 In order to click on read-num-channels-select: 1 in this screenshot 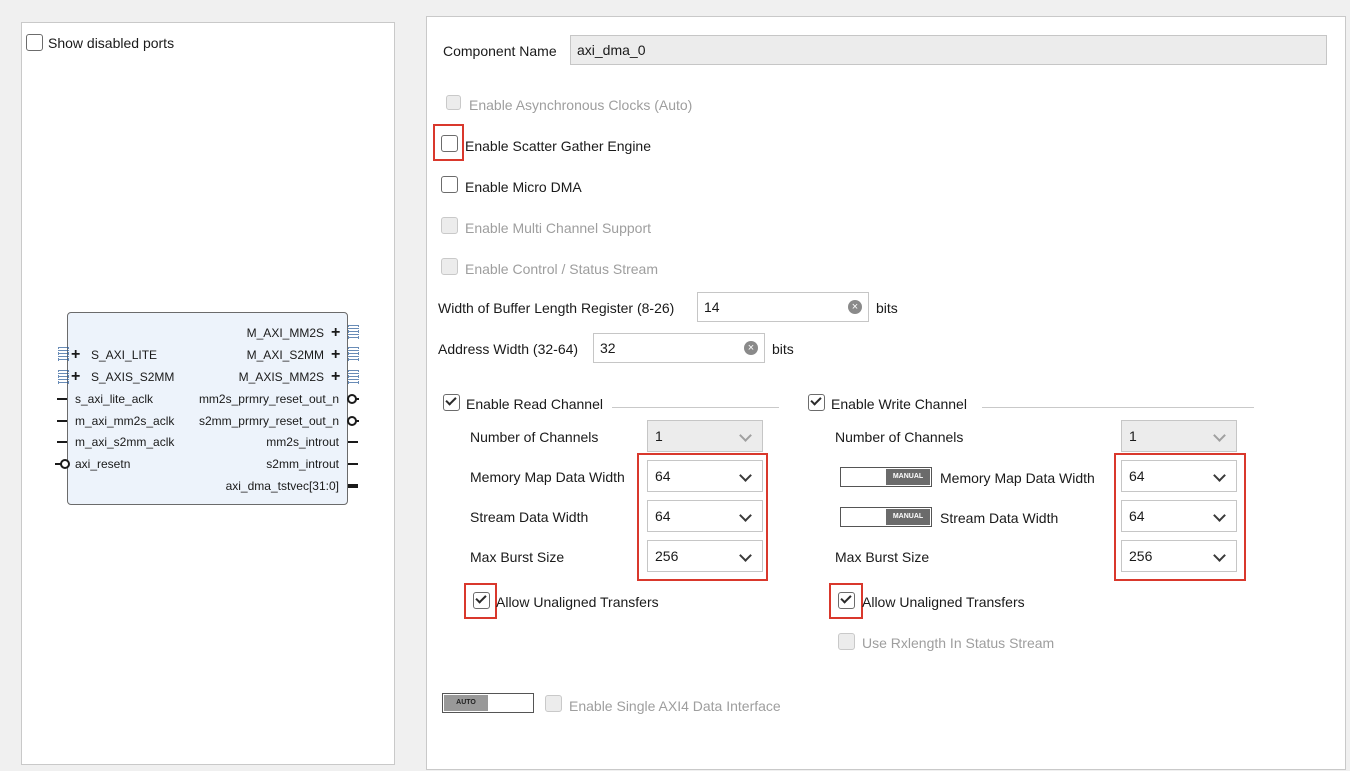, I will do `click(705, 436)`.